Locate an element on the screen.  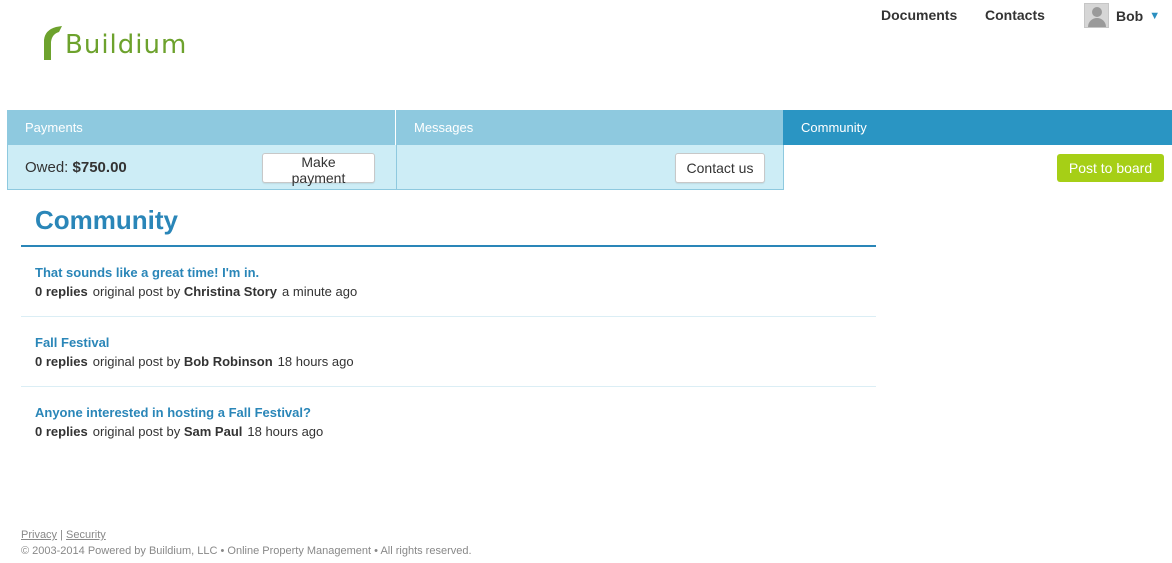
post-author: Bob Robinson is located at coordinates (228, 361).